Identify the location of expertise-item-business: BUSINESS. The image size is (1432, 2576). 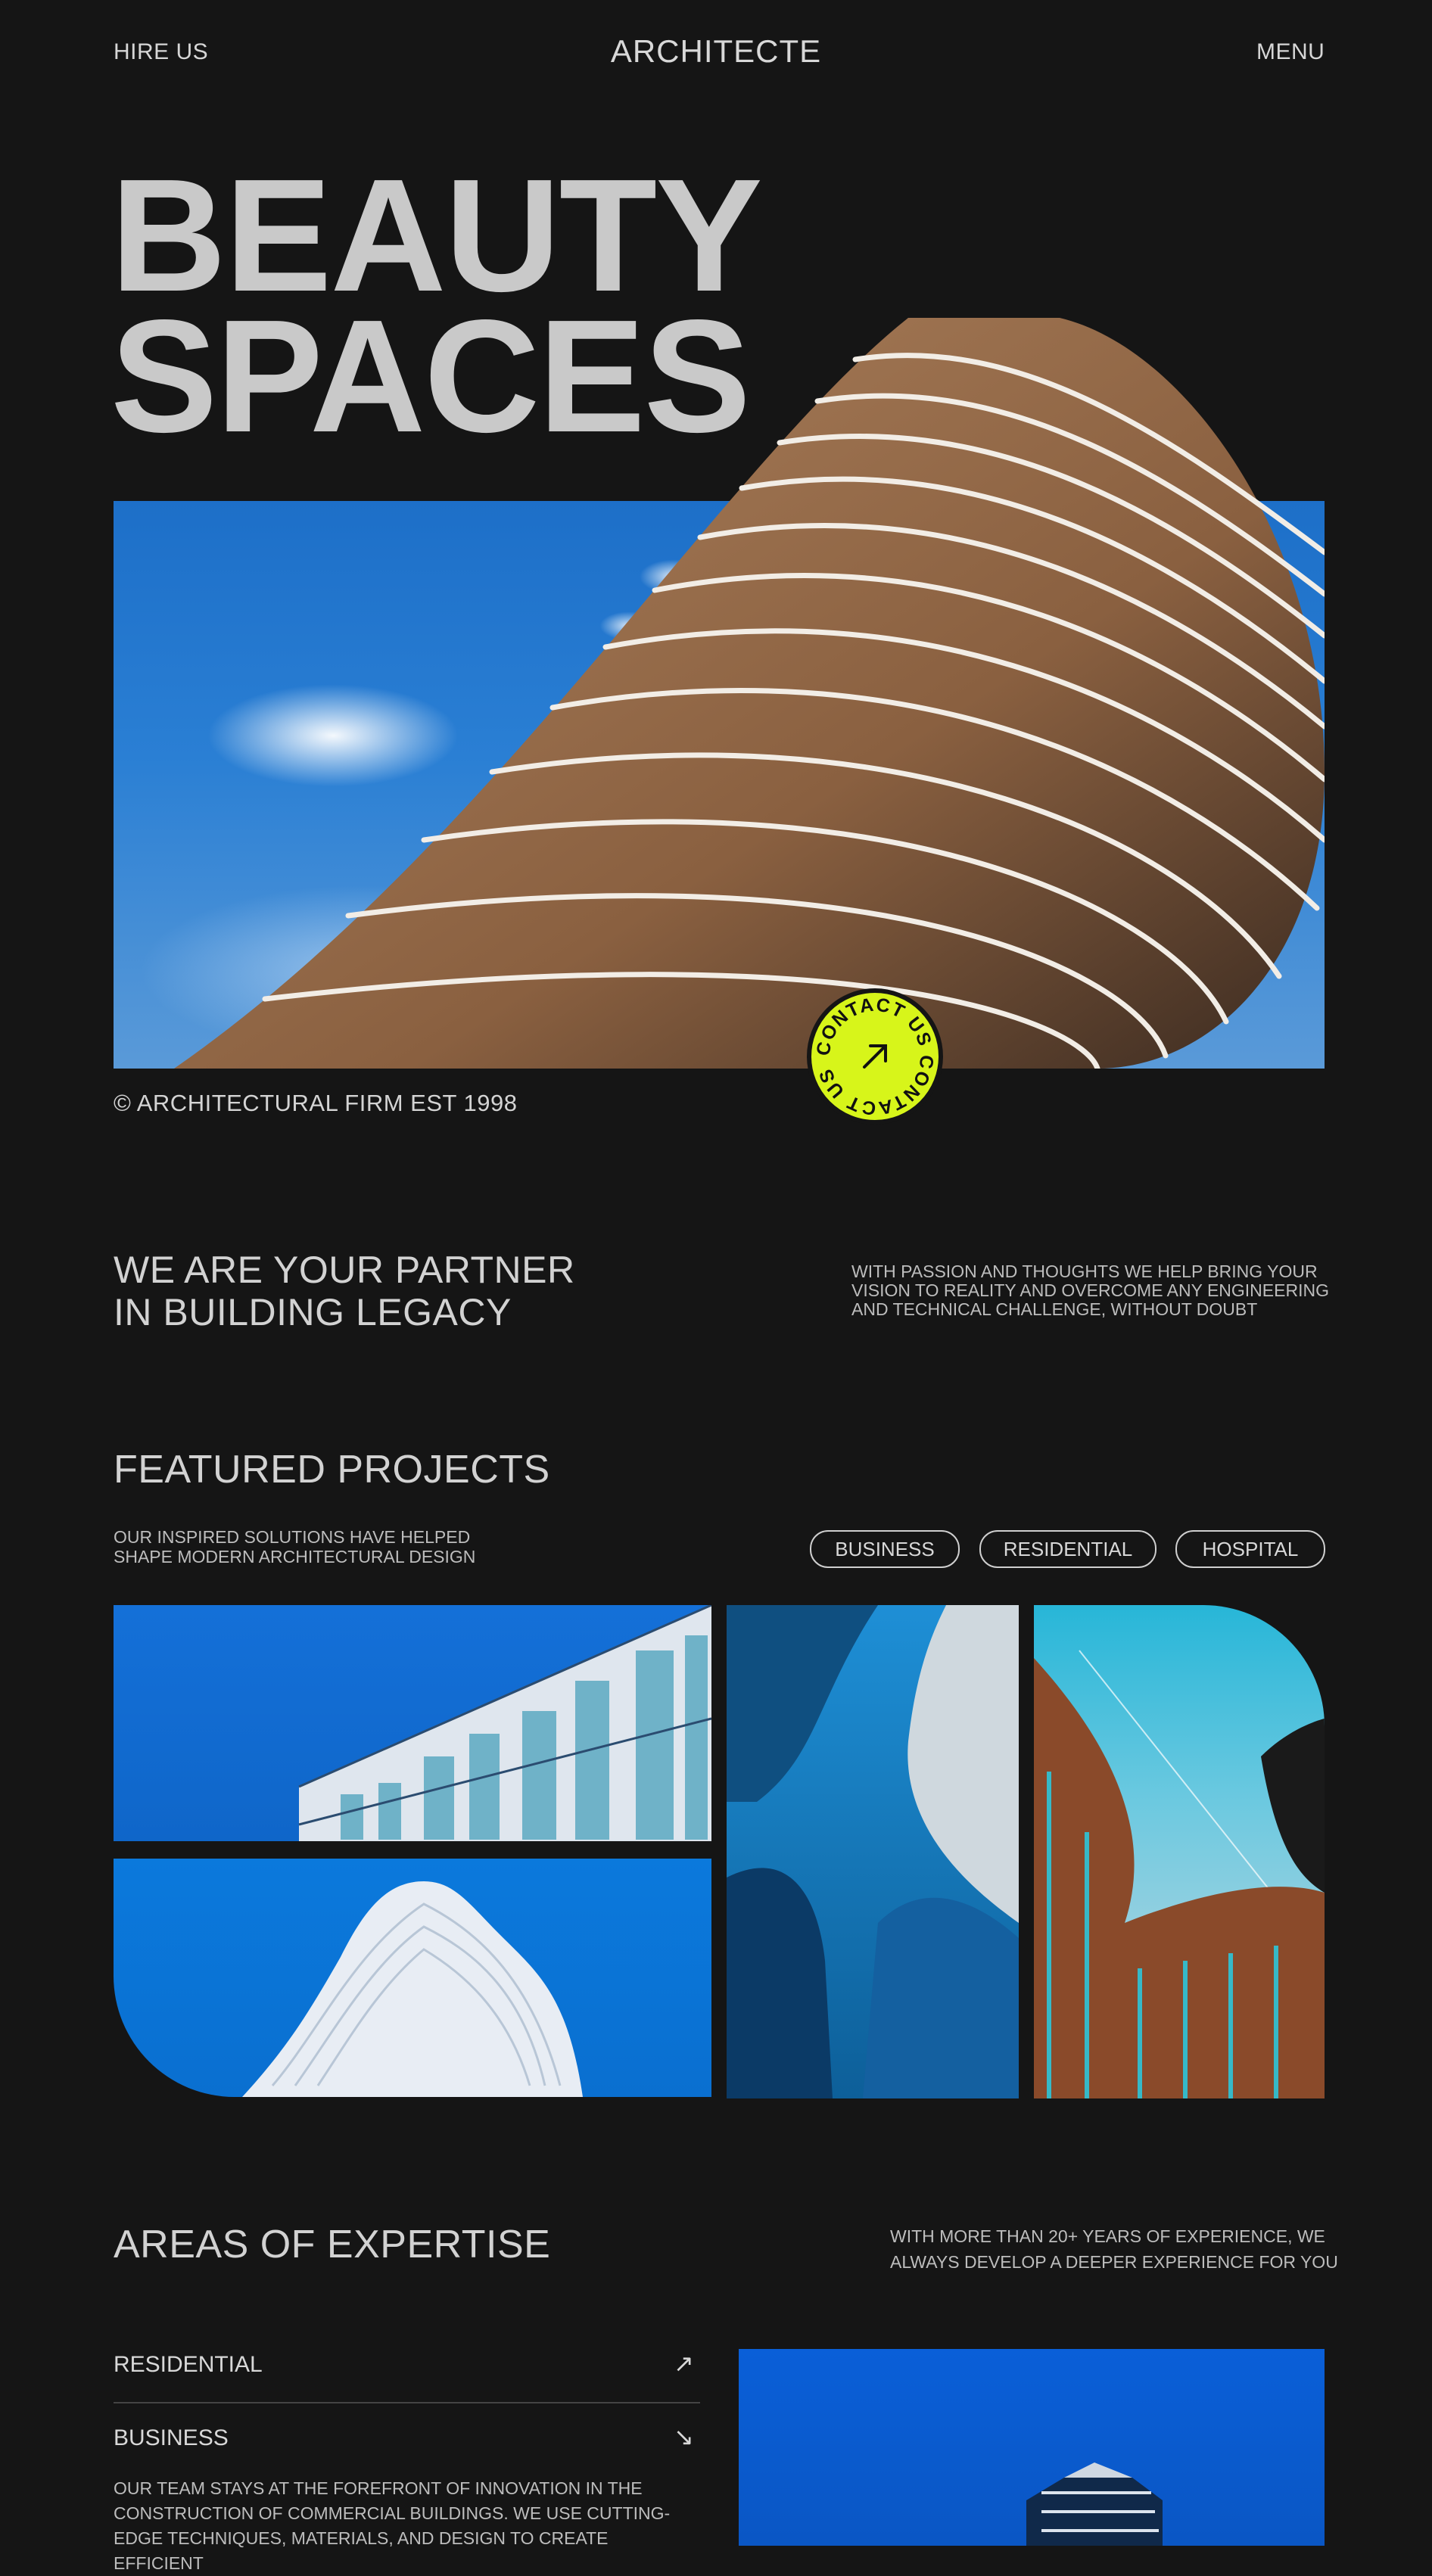
(407, 2438).